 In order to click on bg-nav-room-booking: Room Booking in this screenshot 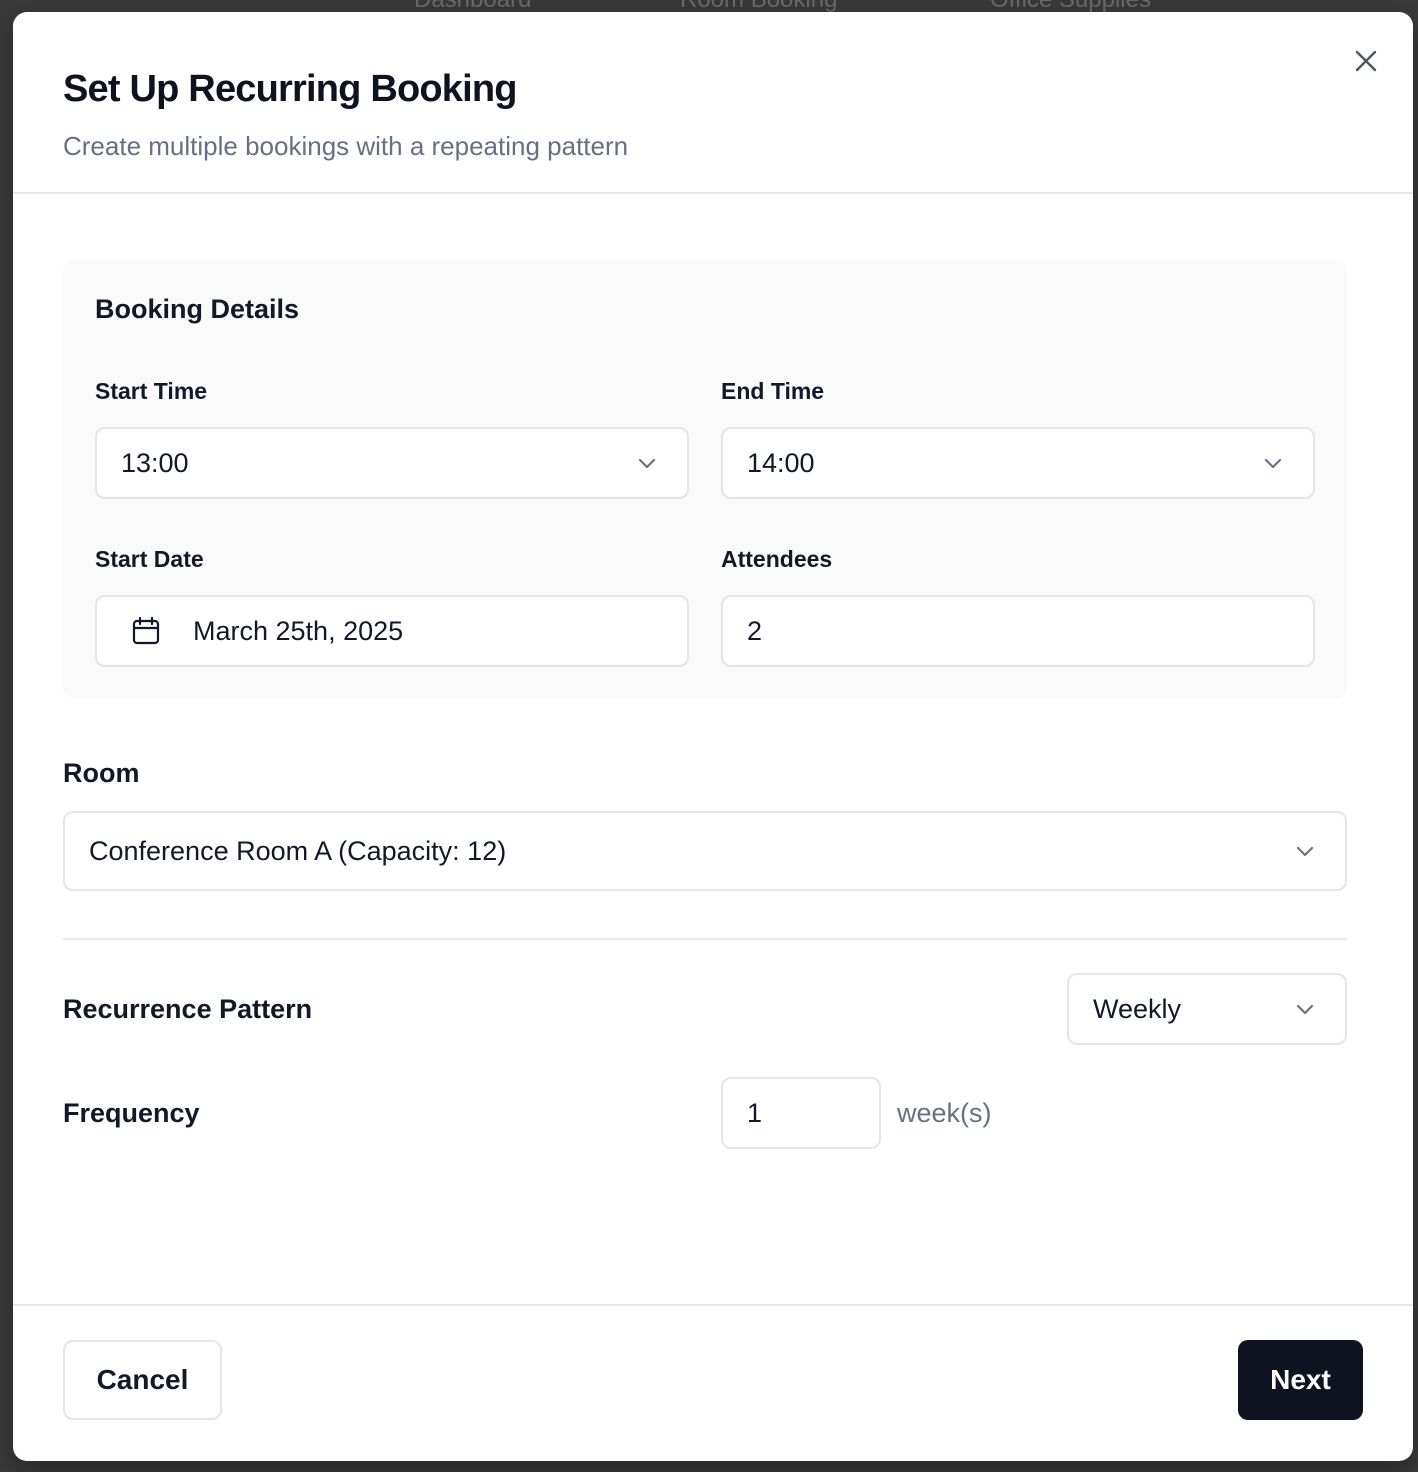, I will do `click(758, 6)`.